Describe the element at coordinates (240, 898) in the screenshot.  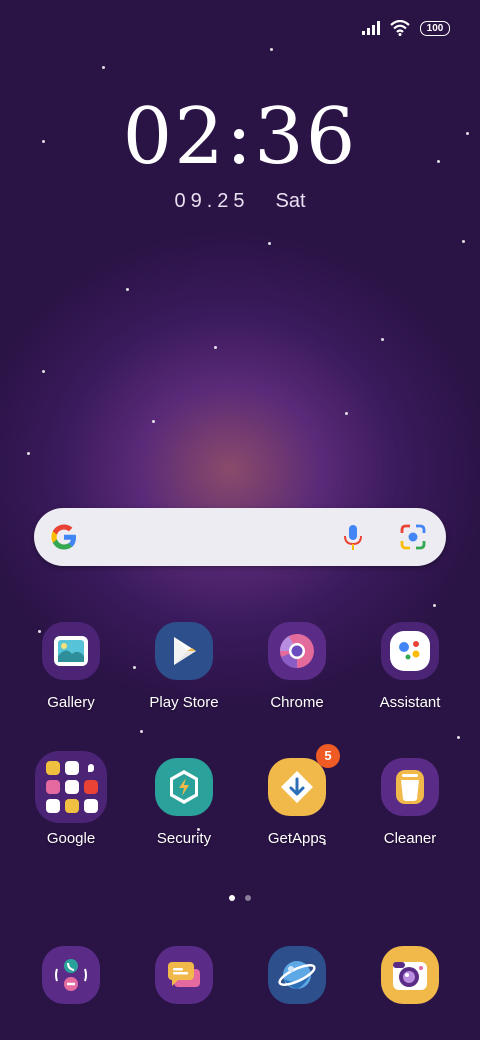
I see `page-indicator` at that location.